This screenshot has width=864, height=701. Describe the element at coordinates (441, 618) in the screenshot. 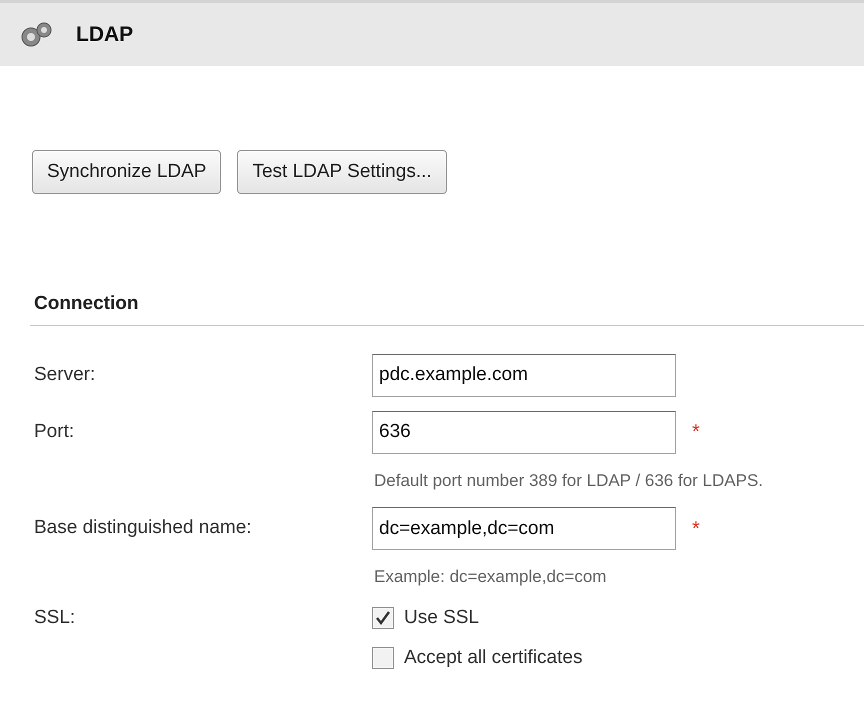

I see `checkbox-label: Use SSL` at that location.